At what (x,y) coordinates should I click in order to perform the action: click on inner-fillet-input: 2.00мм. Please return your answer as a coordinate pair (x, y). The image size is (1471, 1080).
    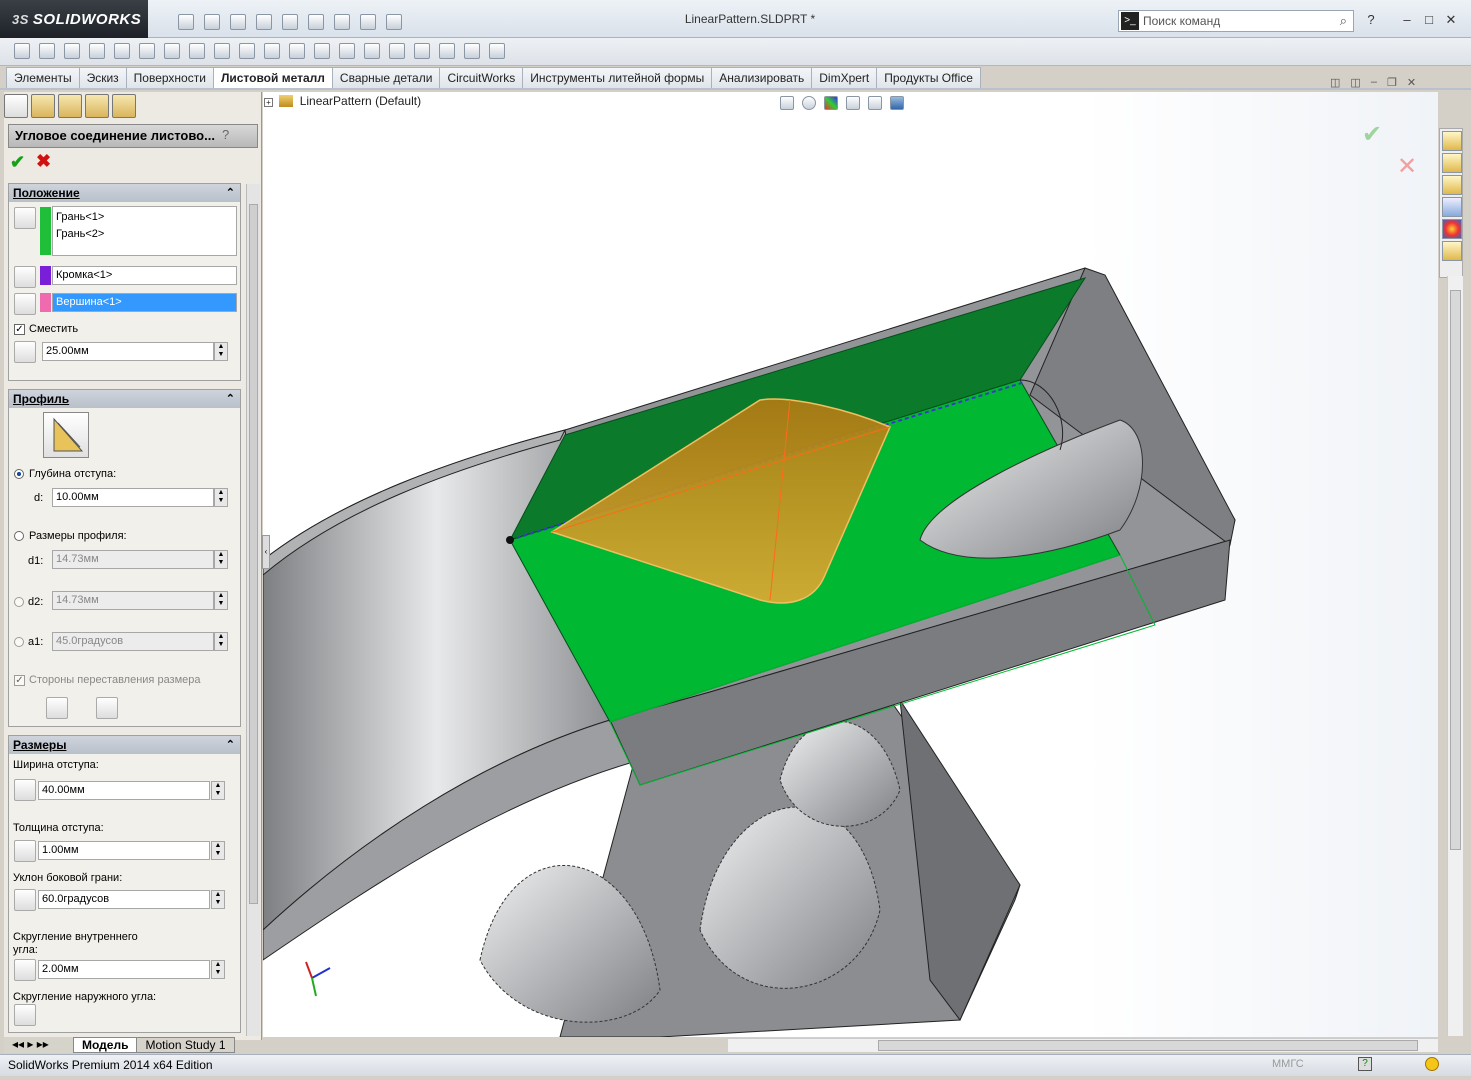
    Looking at the image, I should click on (124, 969).